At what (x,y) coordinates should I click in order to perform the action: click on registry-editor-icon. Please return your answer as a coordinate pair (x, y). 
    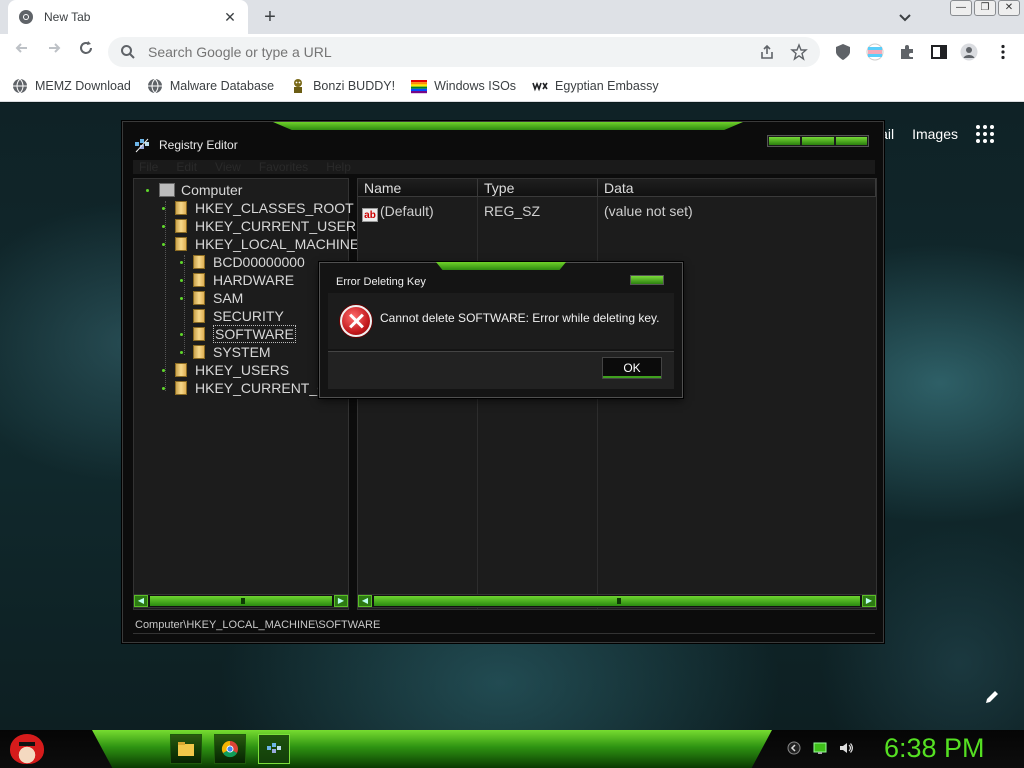
    Looking at the image, I should click on (274, 748).